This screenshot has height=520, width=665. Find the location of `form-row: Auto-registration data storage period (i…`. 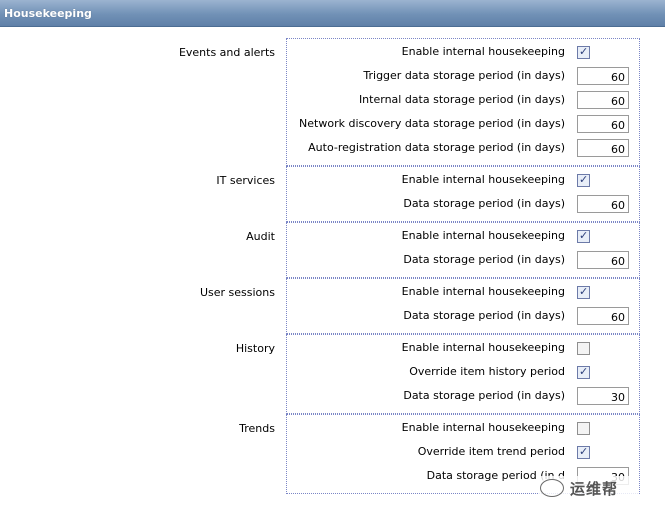

form-row: Auto-registration data storage period (i… is located at coordinates (463, 151).